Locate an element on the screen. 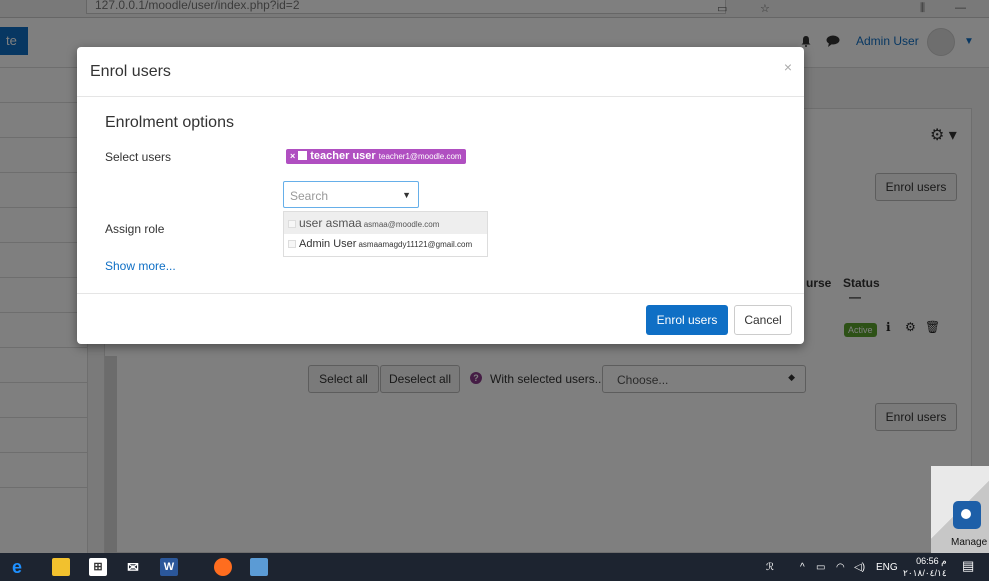 This screenshot has height=581, width=989. store-icon: ⊞ is located at coordinates (98, 567).